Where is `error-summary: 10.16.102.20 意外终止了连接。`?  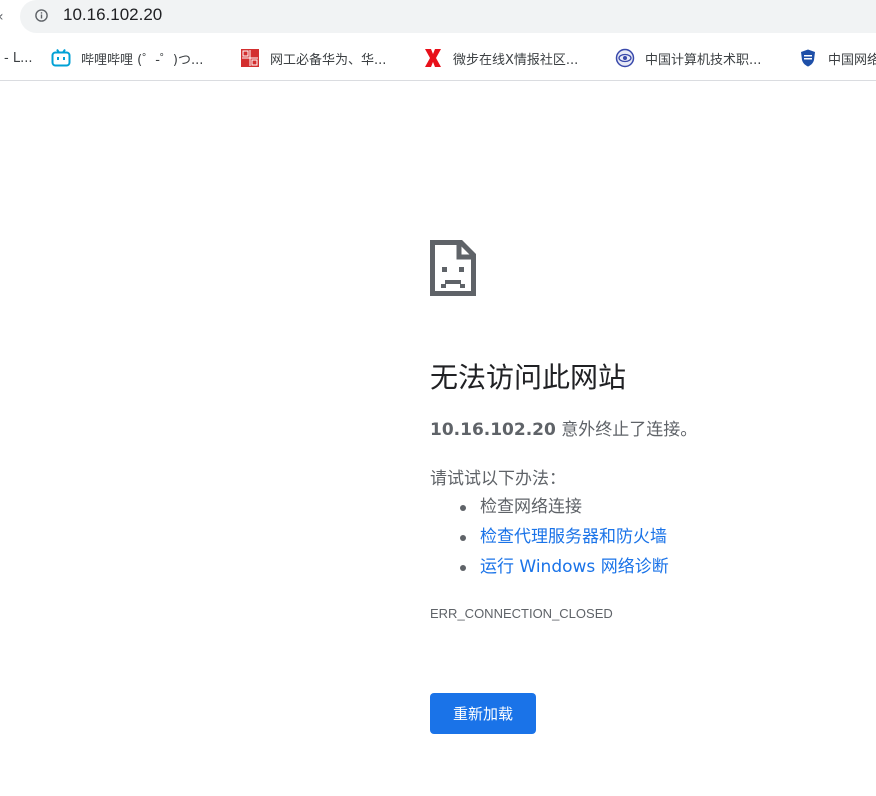
error-summary: 10.16.102.20 意外终止了连接。 is located at coordinates (563, 427).